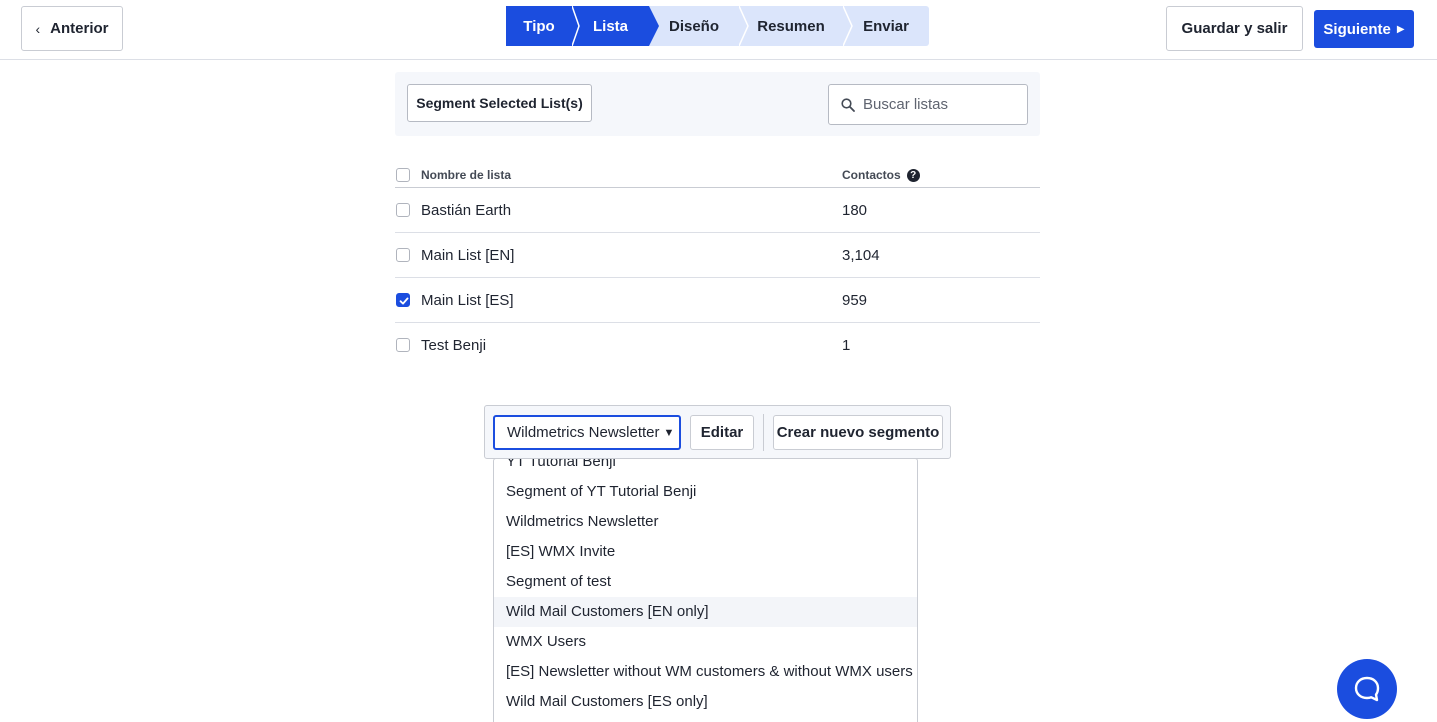  Describe the element at coordinates (705, 552) in the screenshot. I see `dropdown-option: [ES] WMX Invite` at that location.